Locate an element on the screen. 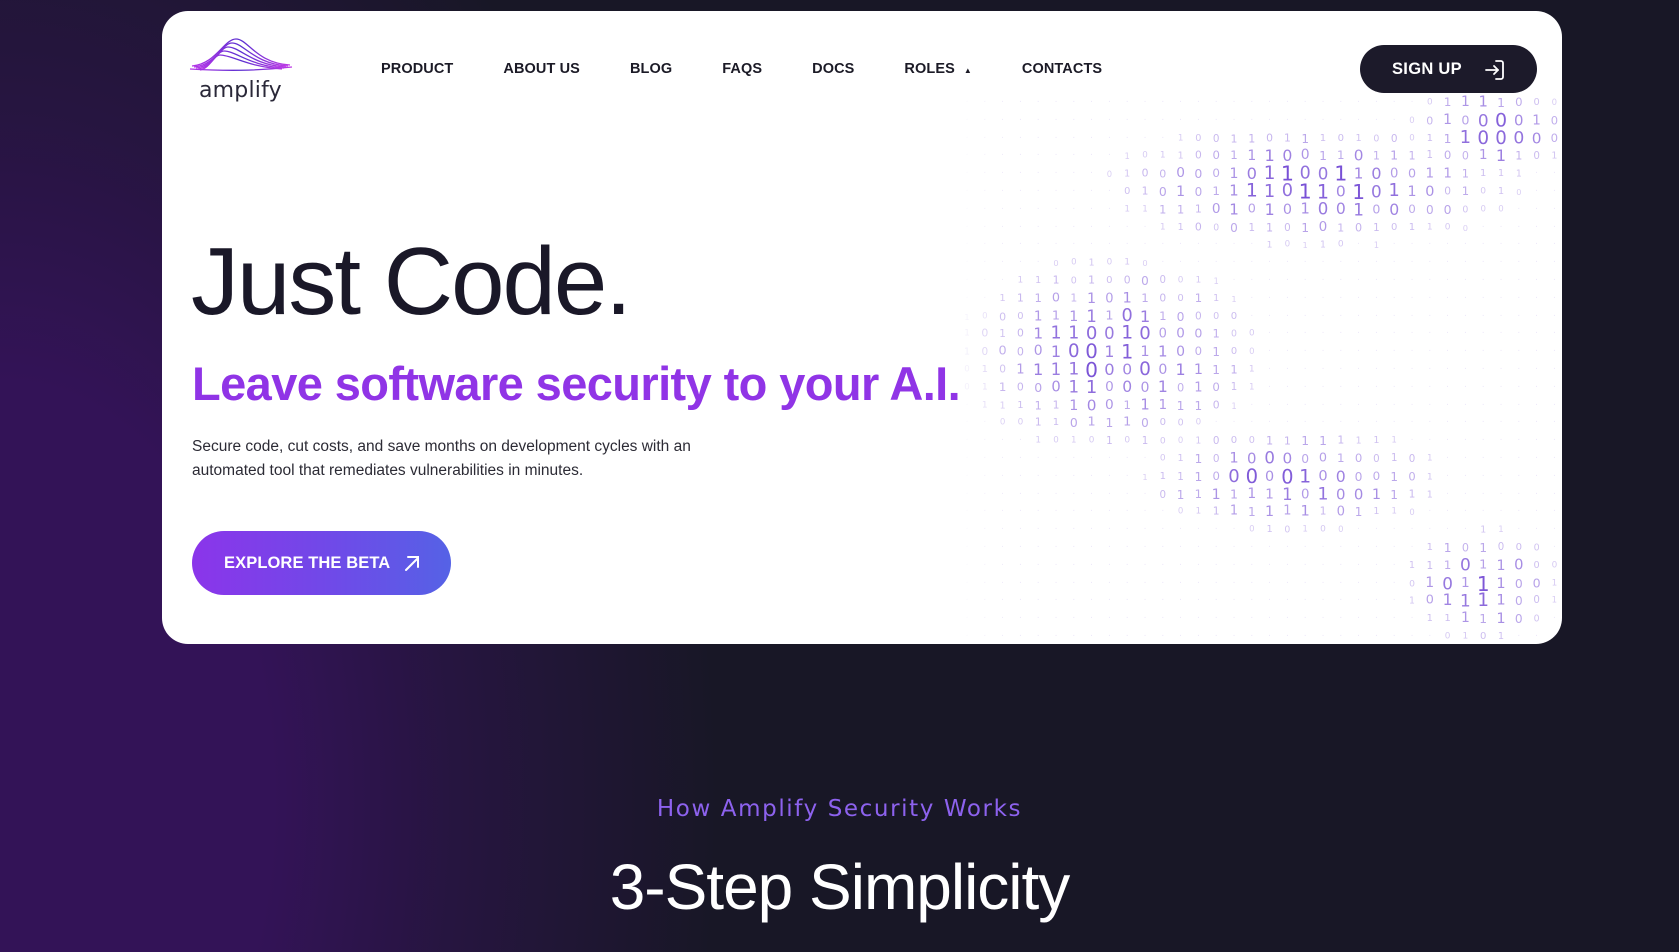 The height and width of the screenshot is (952, 1679). sign-up-button: SIGN UP is located at coordinates (1448, 69).